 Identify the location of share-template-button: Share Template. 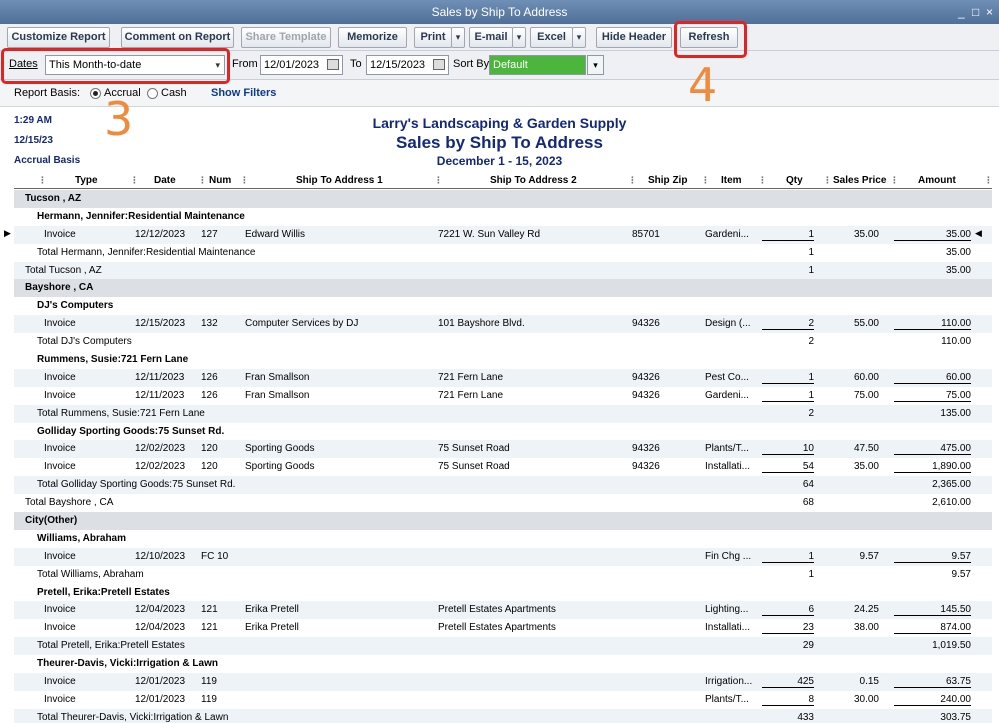
(286, 37).